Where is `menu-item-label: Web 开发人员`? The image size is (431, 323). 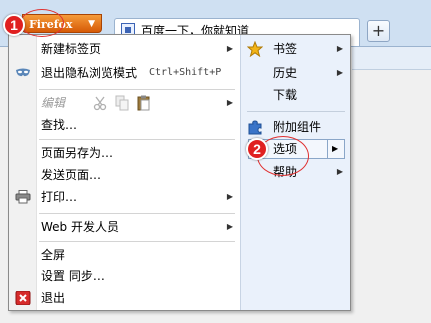
menu-item-label: Web 开发人员 is located at coordinates (80, 227).